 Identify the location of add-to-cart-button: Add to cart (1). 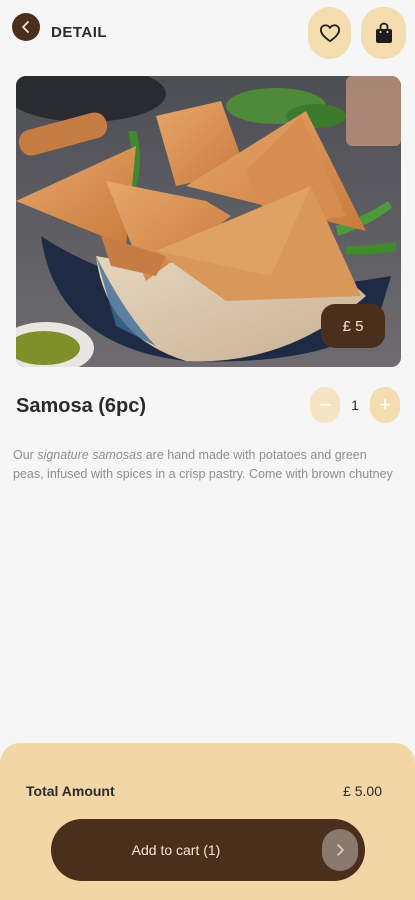
(208, 850).